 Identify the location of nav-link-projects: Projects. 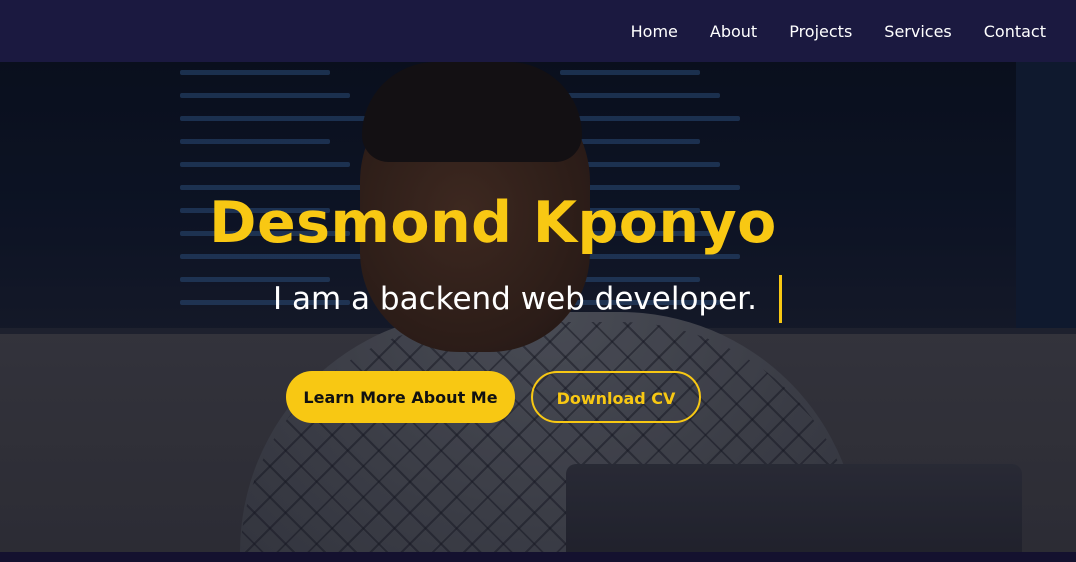
(820, 31).